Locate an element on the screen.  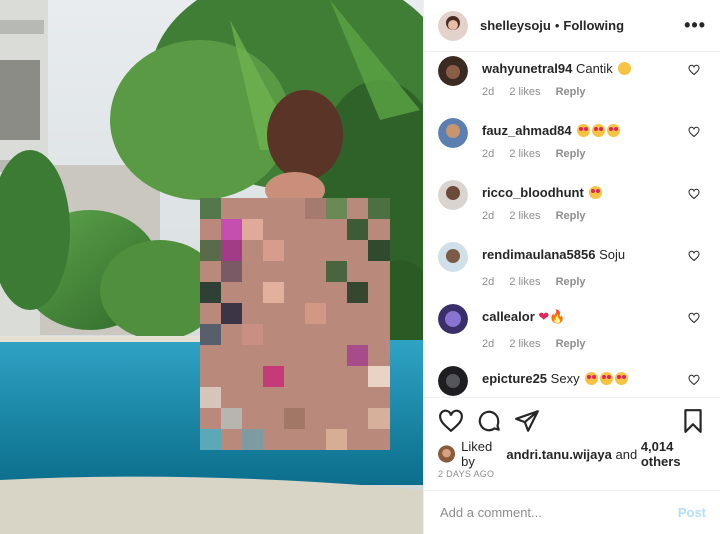
comment-item: fauz_ahmad84 2d 2 likes Reply is located at coordinates (572, 148).